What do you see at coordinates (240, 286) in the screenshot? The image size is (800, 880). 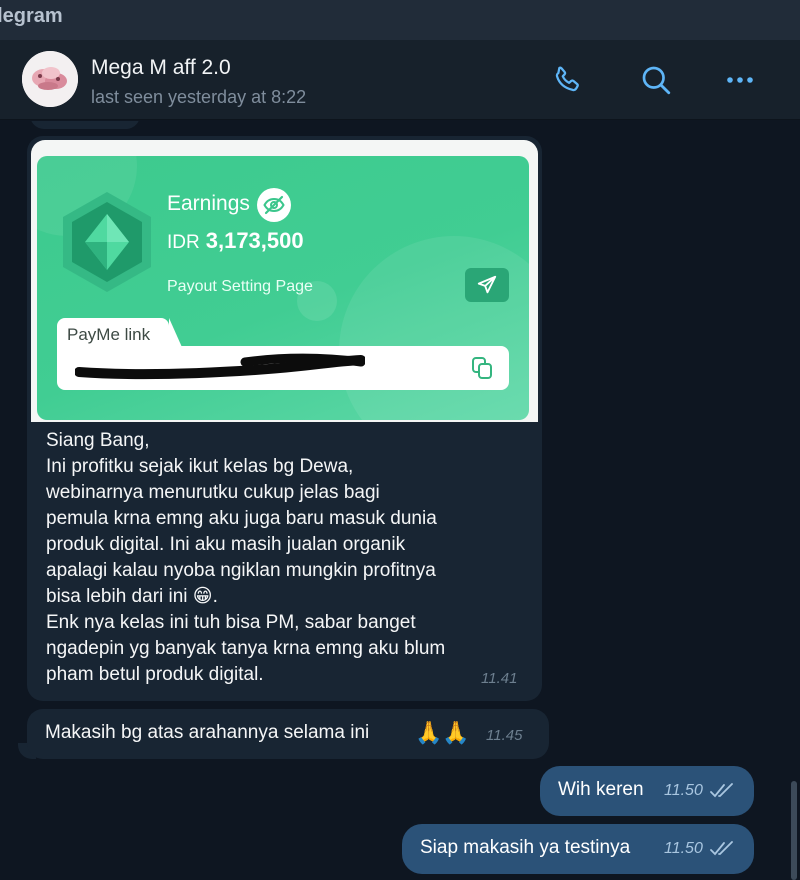 I see `payout-setting-label: Payout Setting Page` at bounding box center [240, 286].